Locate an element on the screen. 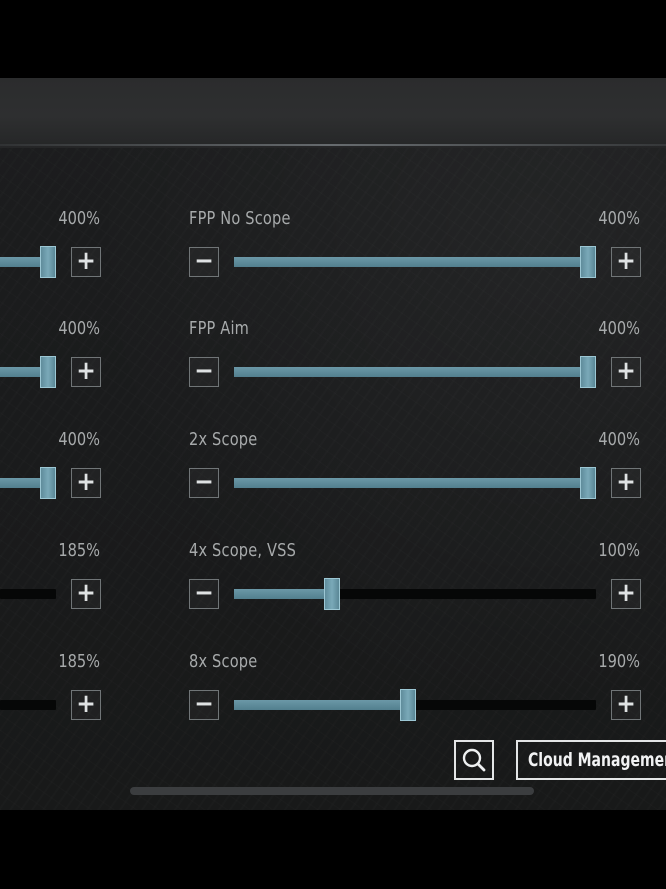 Image resolution: width=666 pixels, height=889 pixels. fpp-no-scope-slider is located at coordinates (415, 262).